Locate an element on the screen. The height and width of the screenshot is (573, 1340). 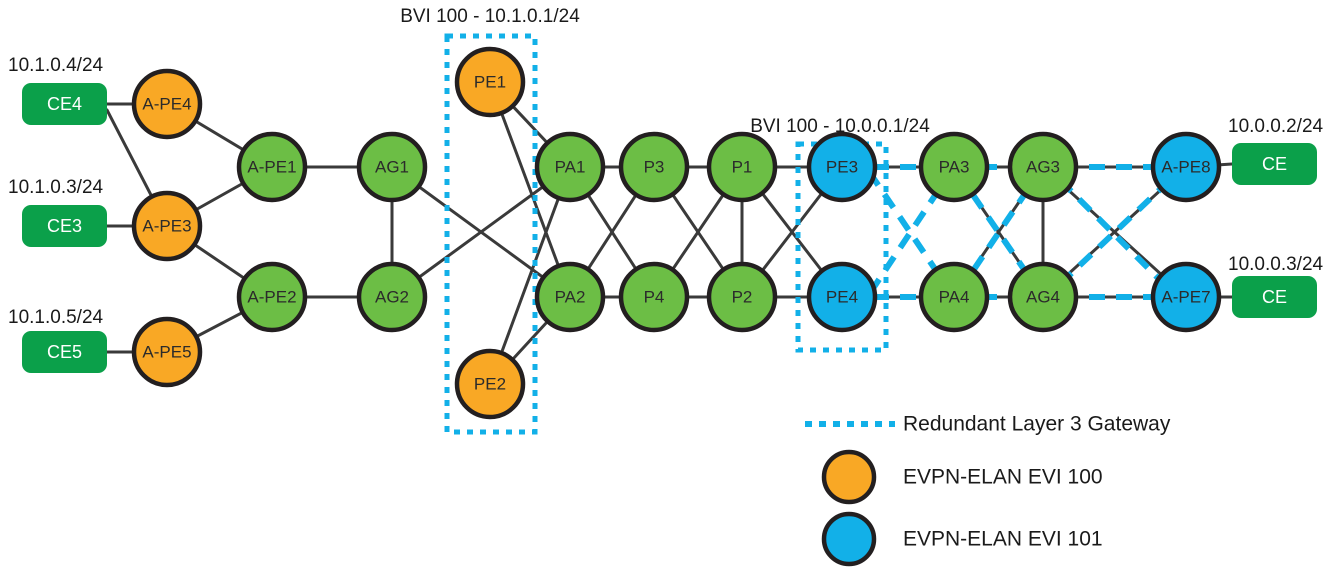
node-pa2: PA2 is located at coordinates (570, 297).